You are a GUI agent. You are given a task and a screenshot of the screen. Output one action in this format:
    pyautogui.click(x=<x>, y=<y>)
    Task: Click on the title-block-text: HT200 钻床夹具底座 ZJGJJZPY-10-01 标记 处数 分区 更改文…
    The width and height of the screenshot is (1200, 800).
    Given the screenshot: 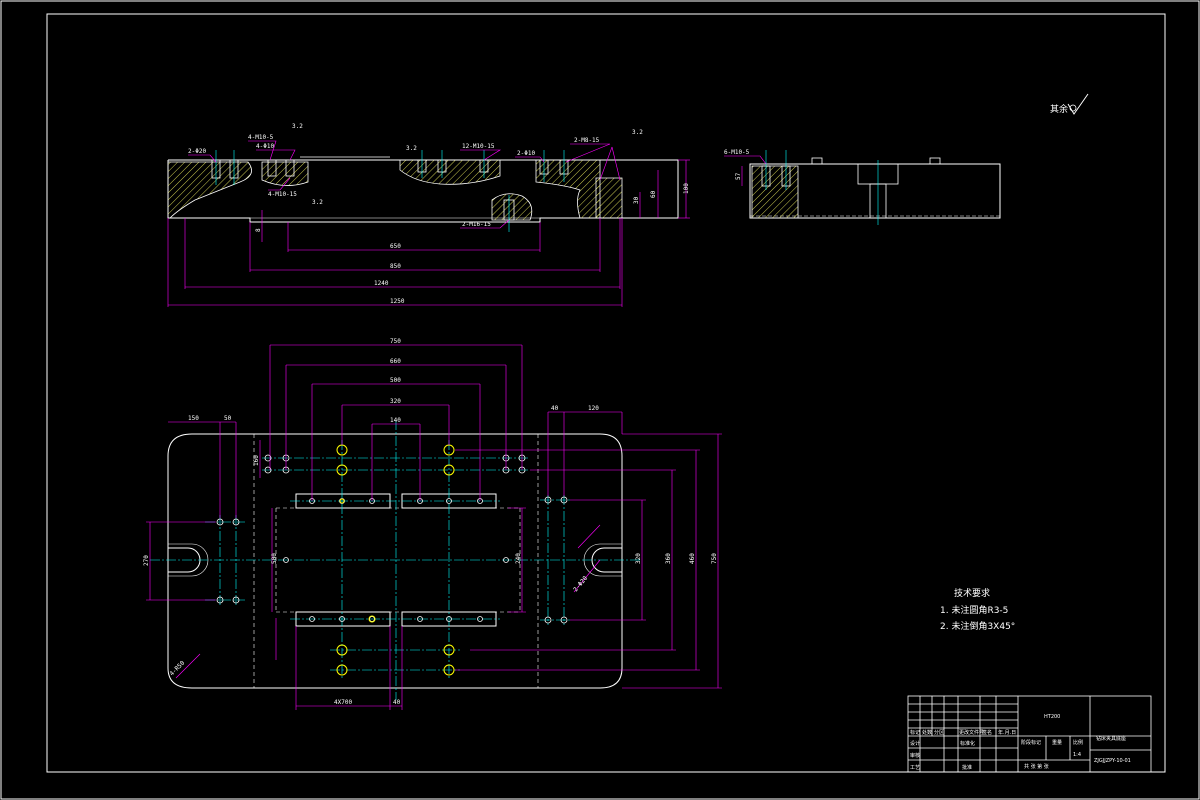 What is the action you would take?
    pyautogui.click(x=1020, y=742)
    